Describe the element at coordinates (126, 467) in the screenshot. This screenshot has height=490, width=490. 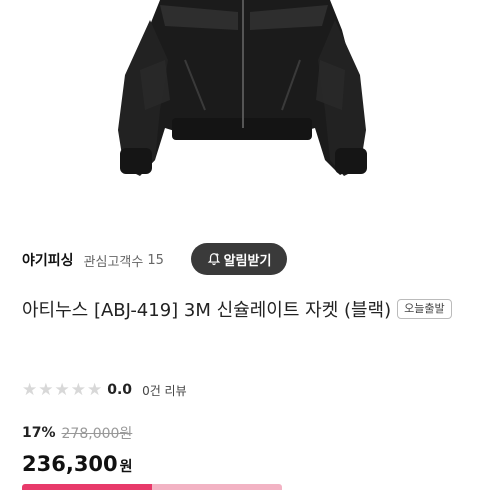
I see `price-currency: 원` at that location.